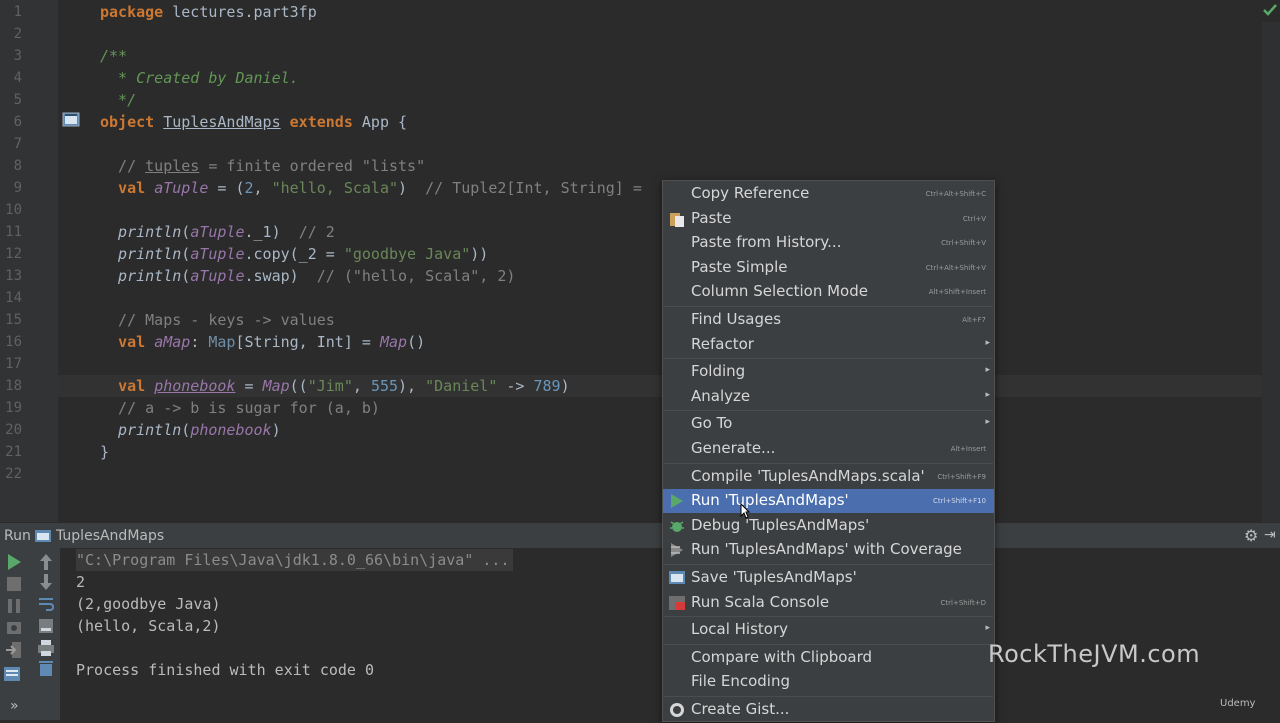 The height and width of the screenshot is (723, 1280). I want to click on submenu-arrow-icon: ▸, so click(987, 370).